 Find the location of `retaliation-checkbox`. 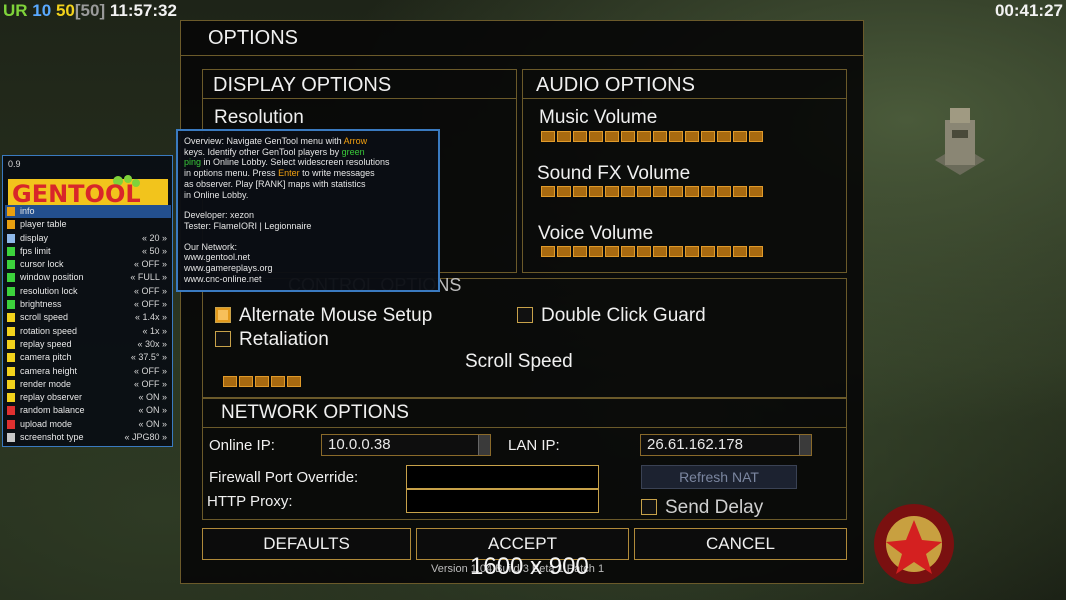

retaliation-checkbox is located at coordinates (223, 339).